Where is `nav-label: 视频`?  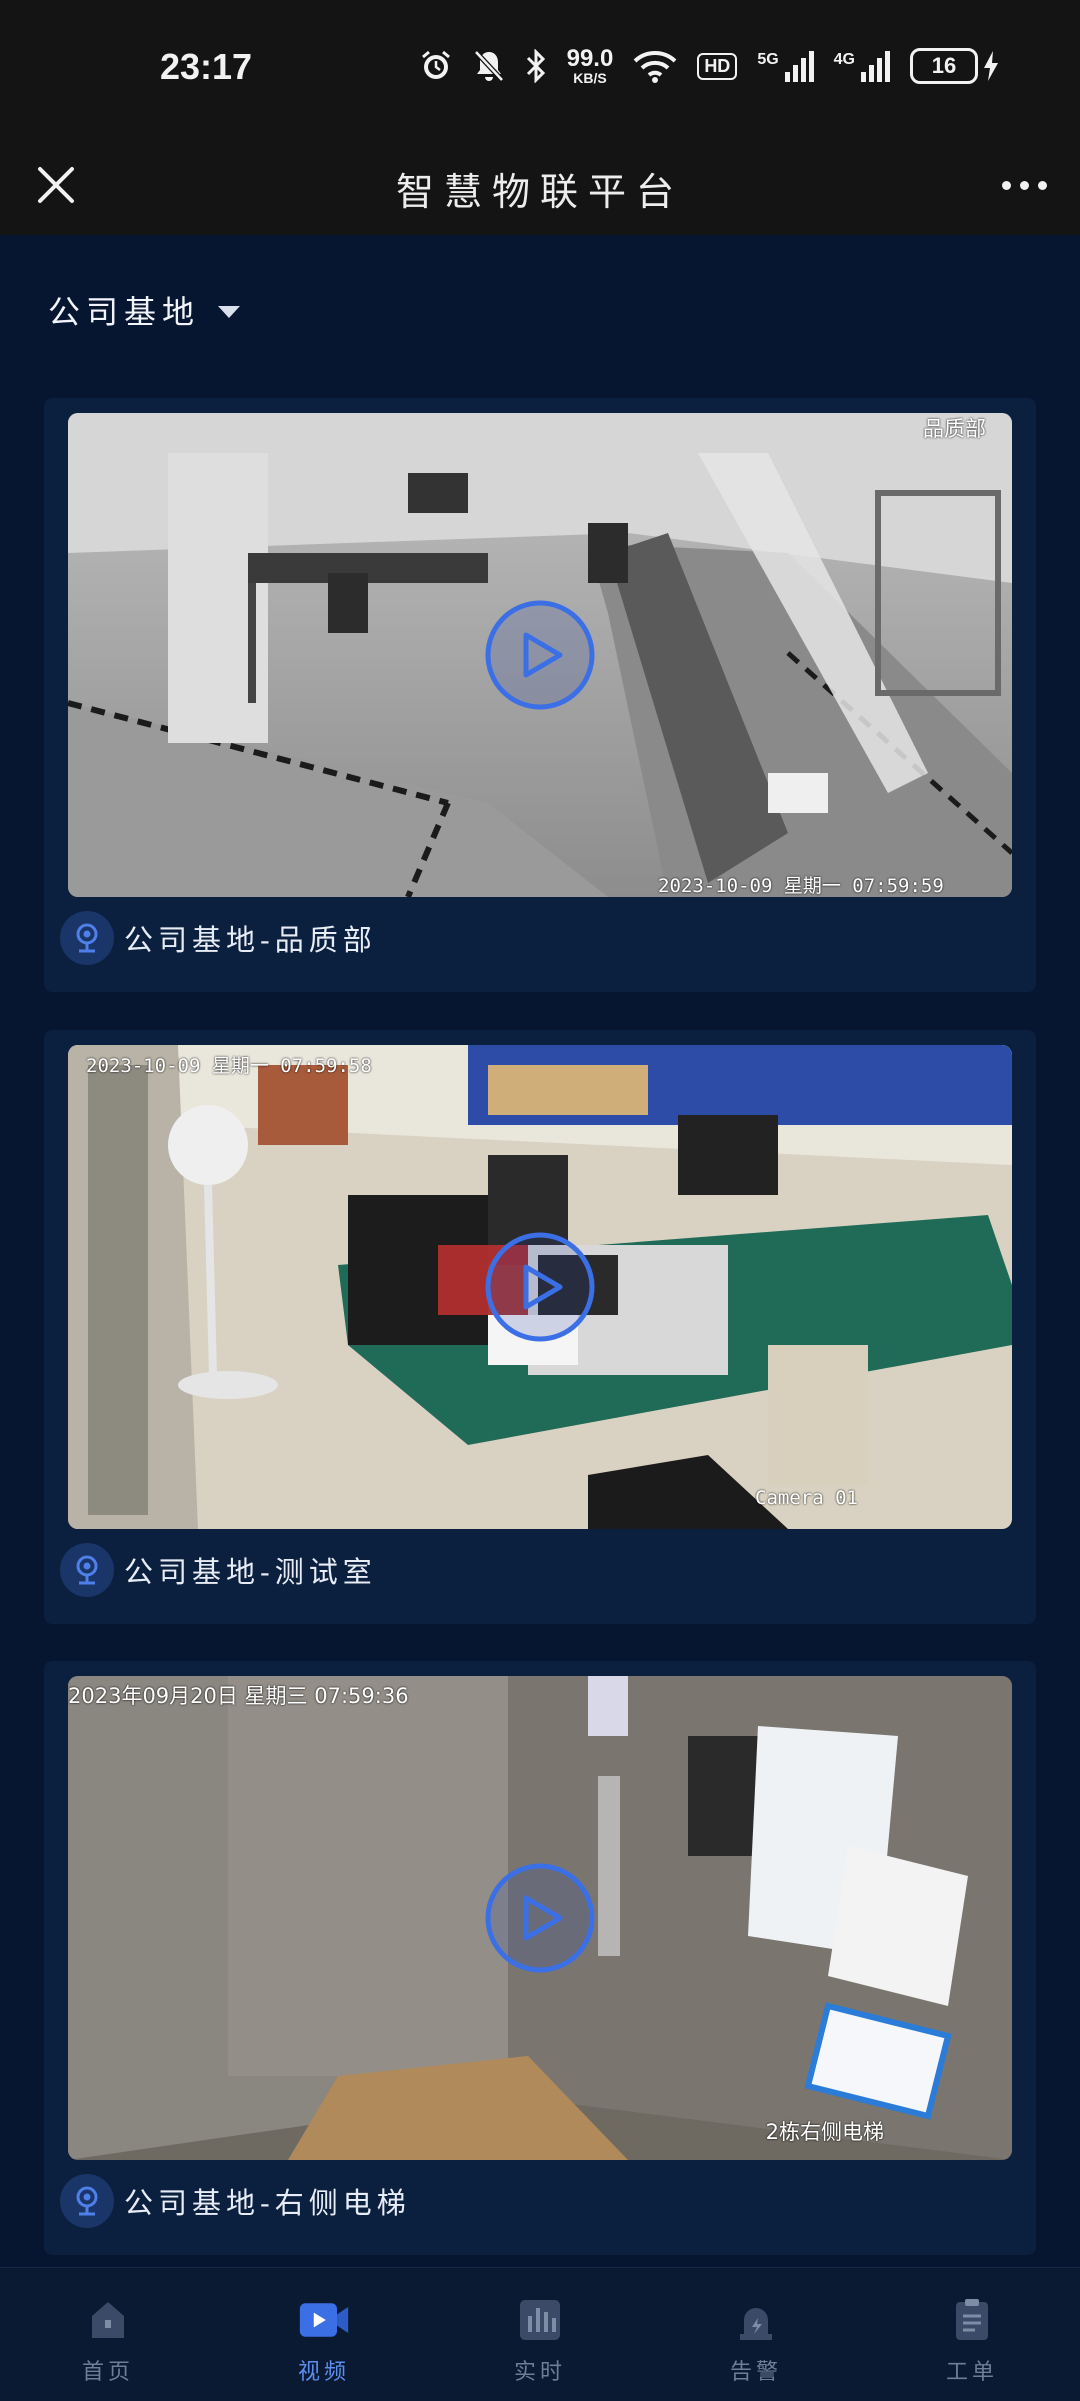 nav-label: 视频 is located at coordinates (323, 2372).